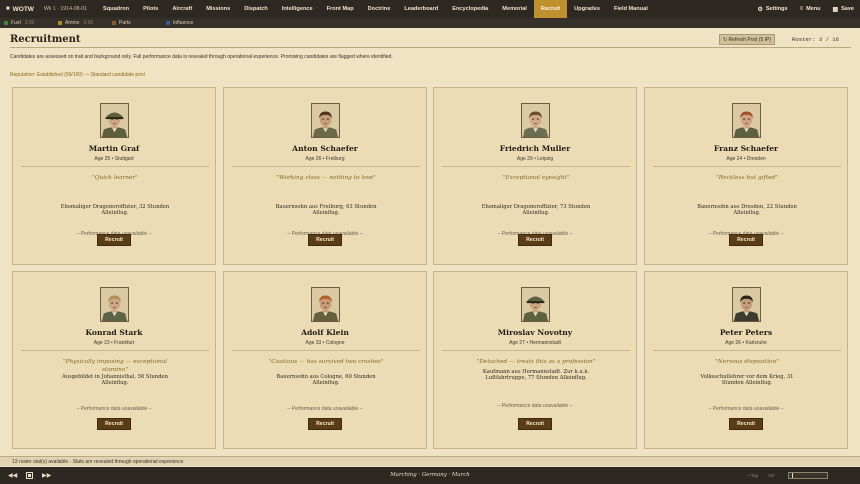 The width and height of the screenshot is (860, 484). I want to click on candidate-name: Adolf Klein, so click(325, 332).